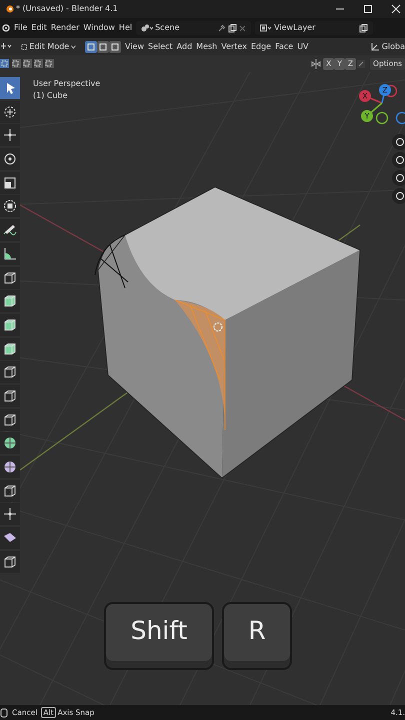 The width and height of the screenshot is (405, 720). What do you see at coordinates (91, 46) in the screenshot?
I see `vertex-select-button` at bounding box center [91, 46].